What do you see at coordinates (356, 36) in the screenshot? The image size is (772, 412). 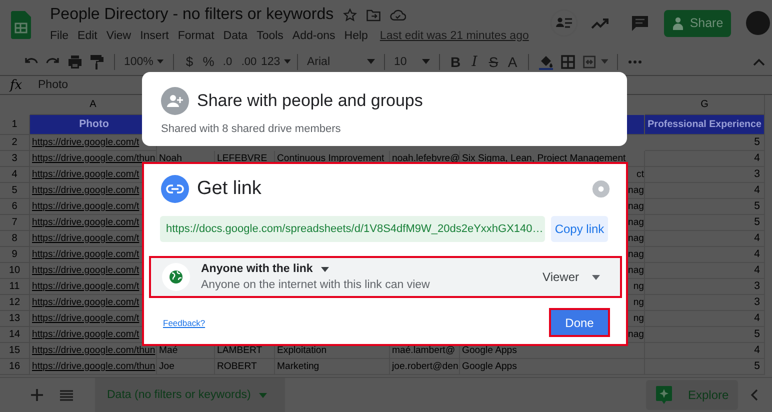 I see `menu-item: Help` at bounding box center [356, 36].